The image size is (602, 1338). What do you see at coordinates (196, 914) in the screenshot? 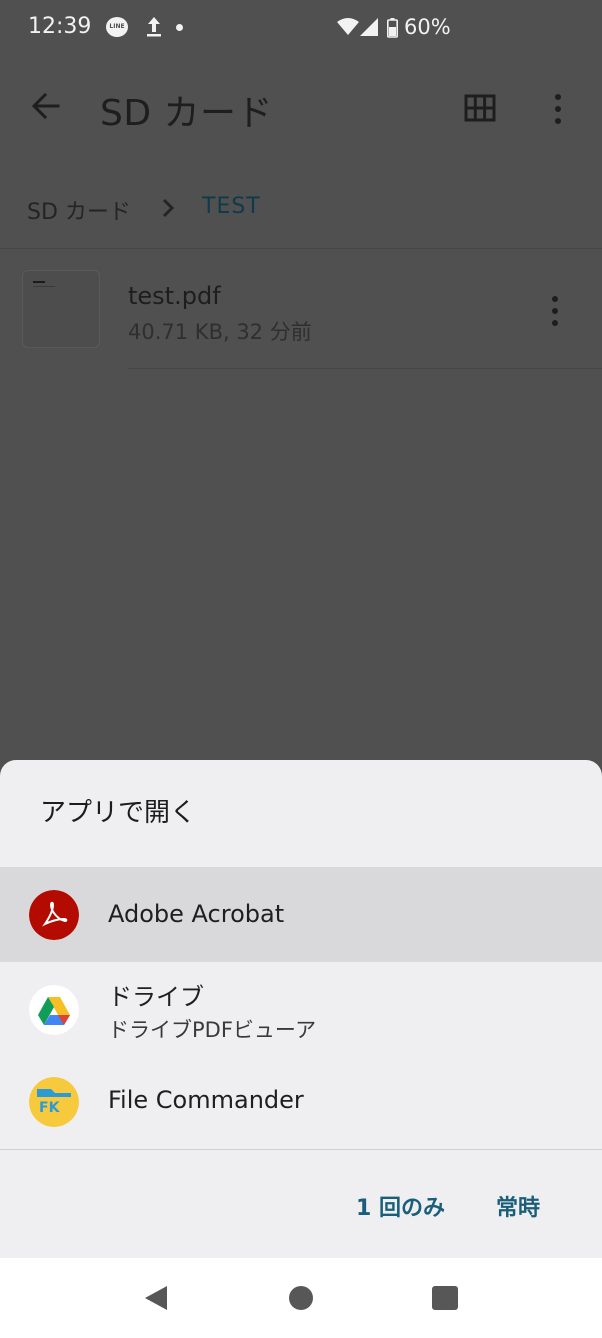
I see `app-name: Adobe Acrobat` at bounding box center [196, 914].